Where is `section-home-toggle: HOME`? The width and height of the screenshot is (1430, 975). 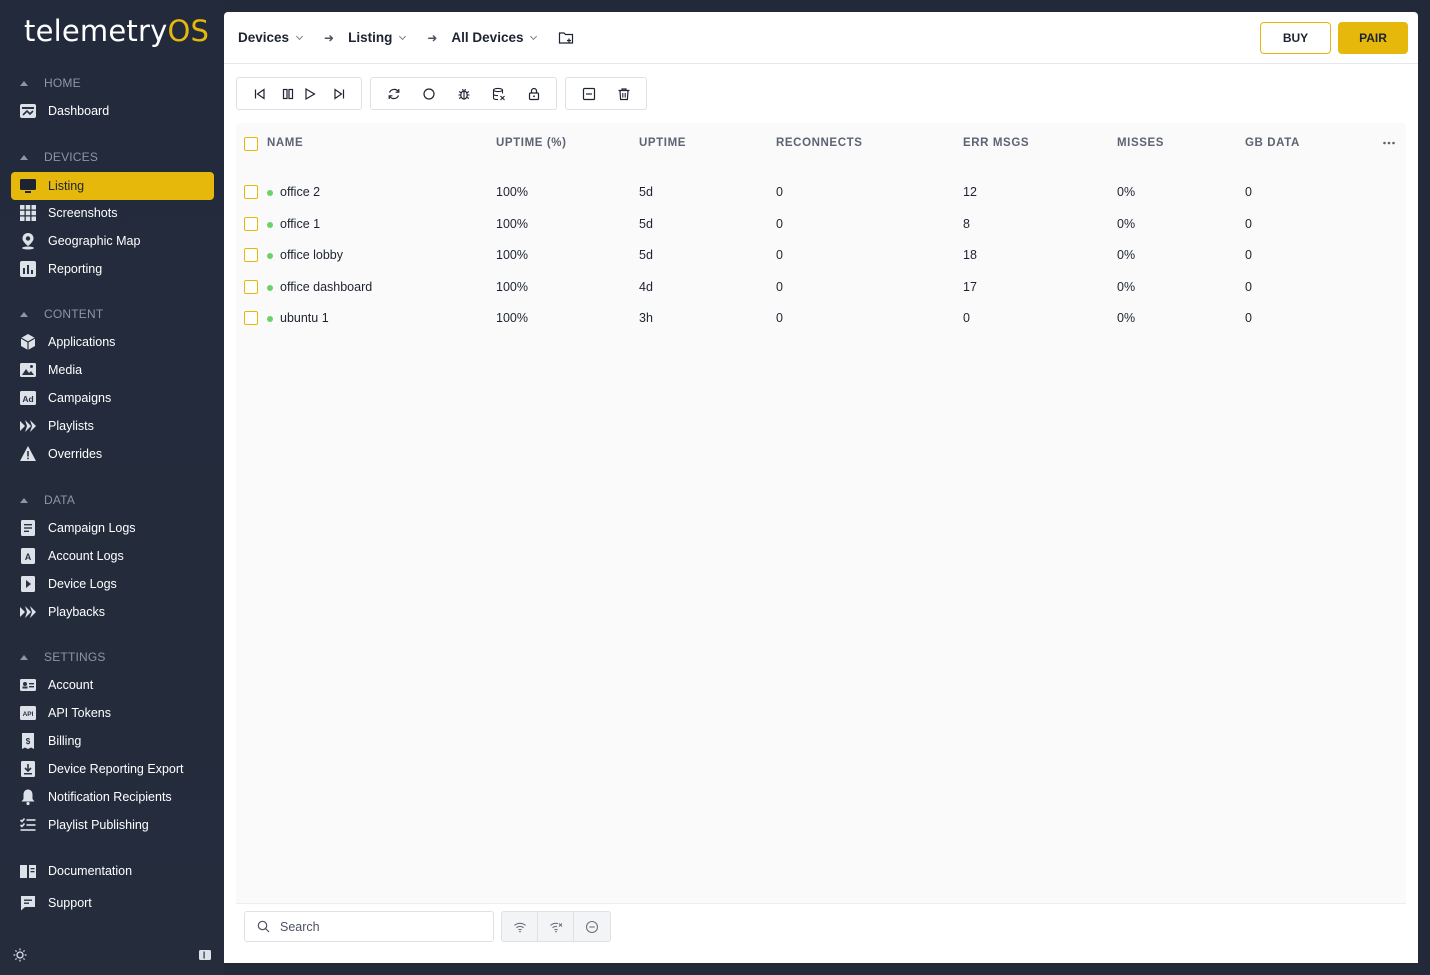
section-home-toggle: HOME is located at coordinates (49, 83).